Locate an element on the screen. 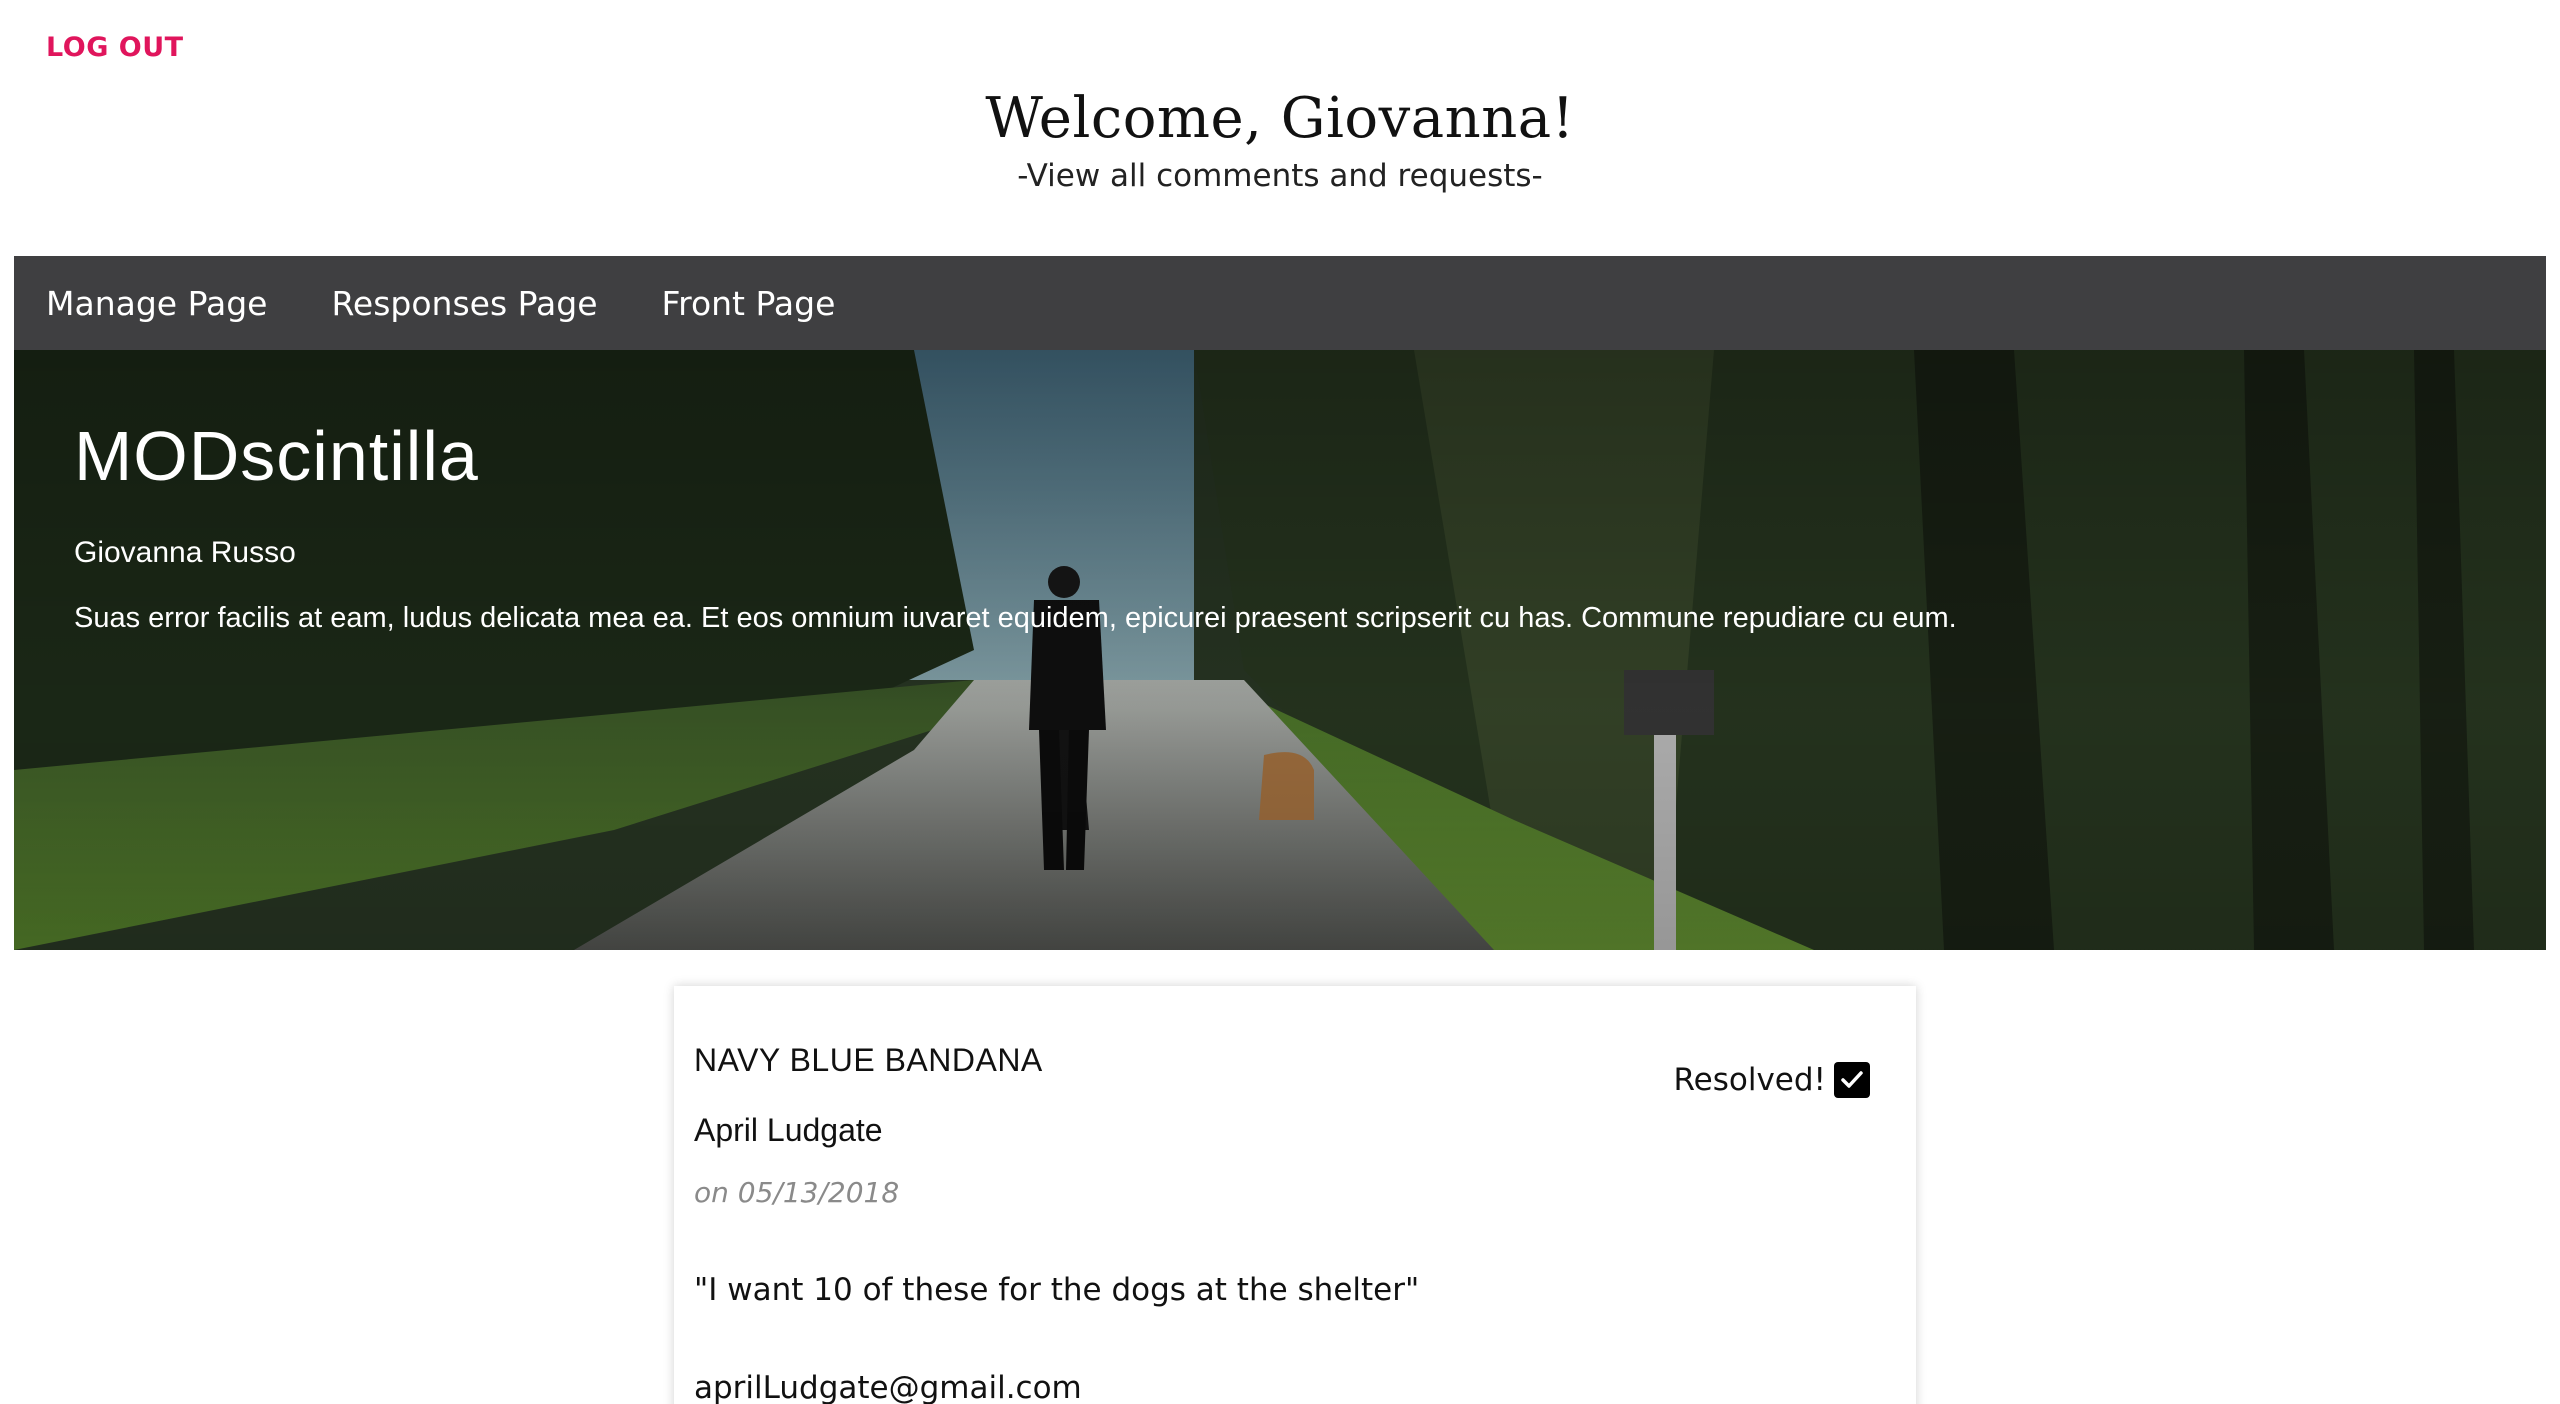  comment-author: April Ludgate is located at coordinates (788, 1130).